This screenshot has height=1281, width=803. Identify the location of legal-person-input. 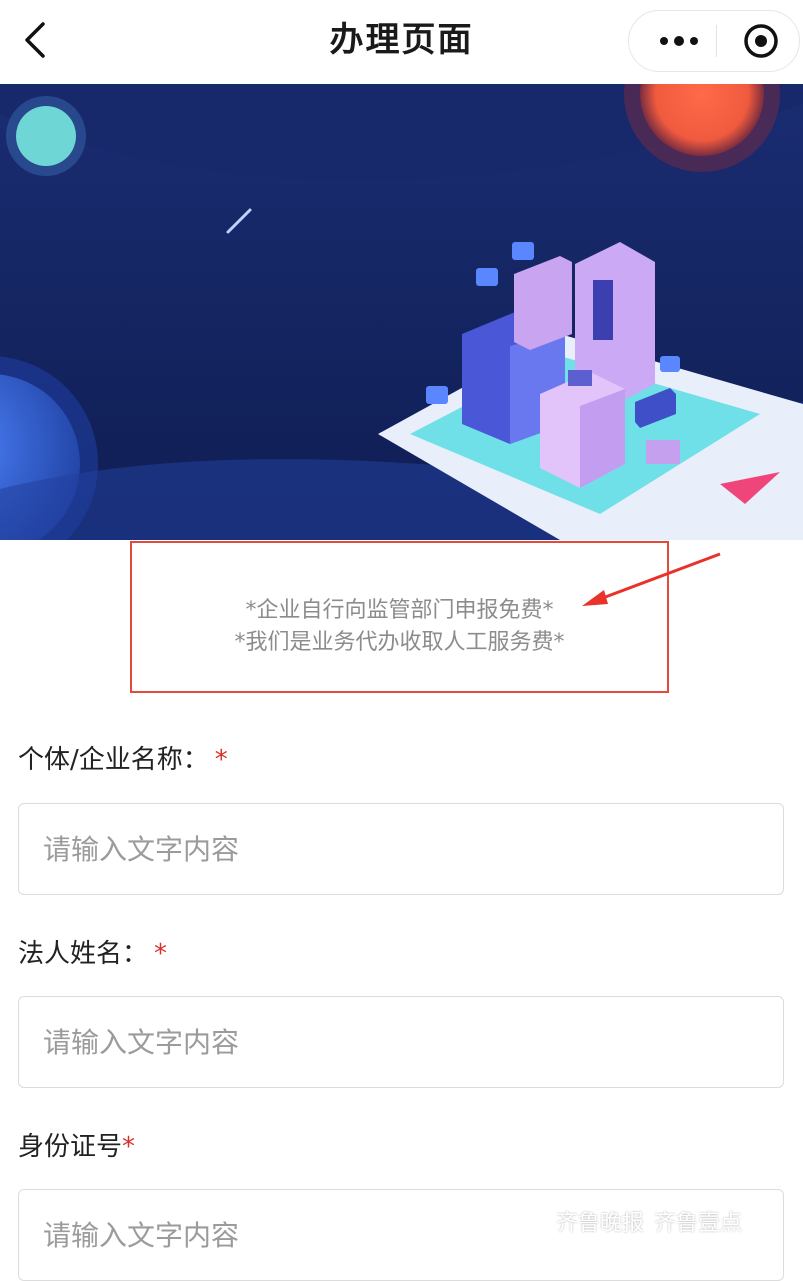
(401, 1042).